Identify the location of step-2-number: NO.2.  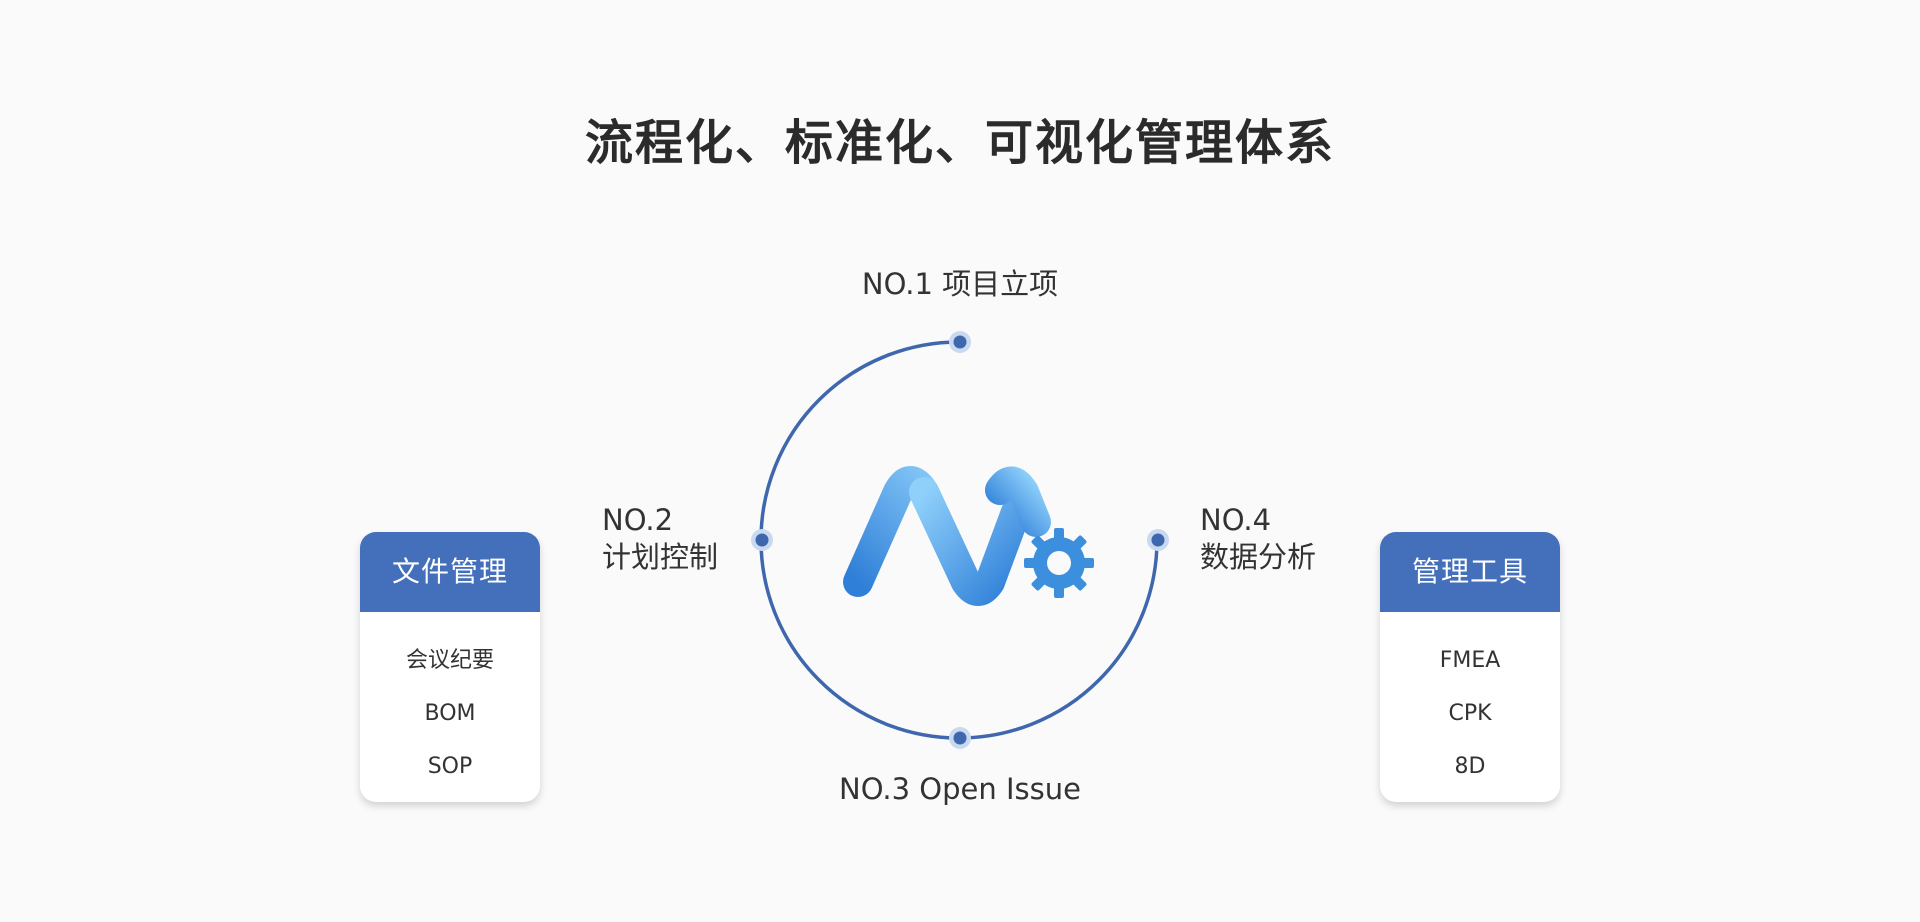
(638, 520).